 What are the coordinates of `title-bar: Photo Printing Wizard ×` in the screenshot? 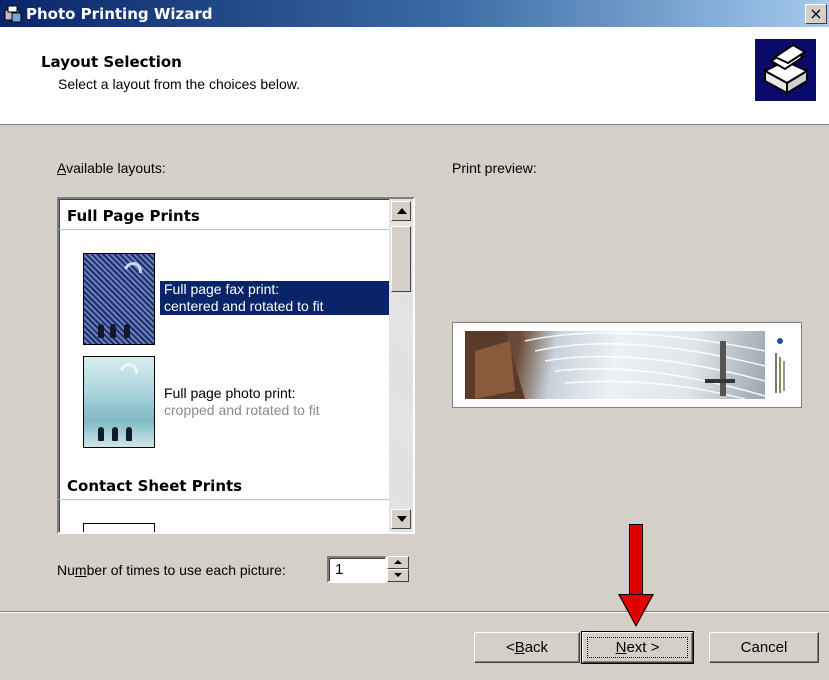 It's located at (414, 13).